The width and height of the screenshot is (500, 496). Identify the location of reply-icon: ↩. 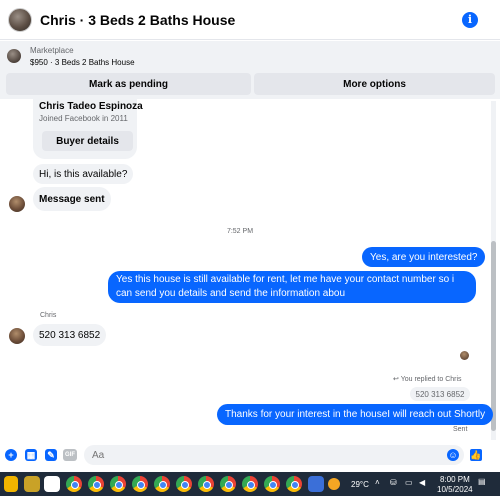
(396, 379).